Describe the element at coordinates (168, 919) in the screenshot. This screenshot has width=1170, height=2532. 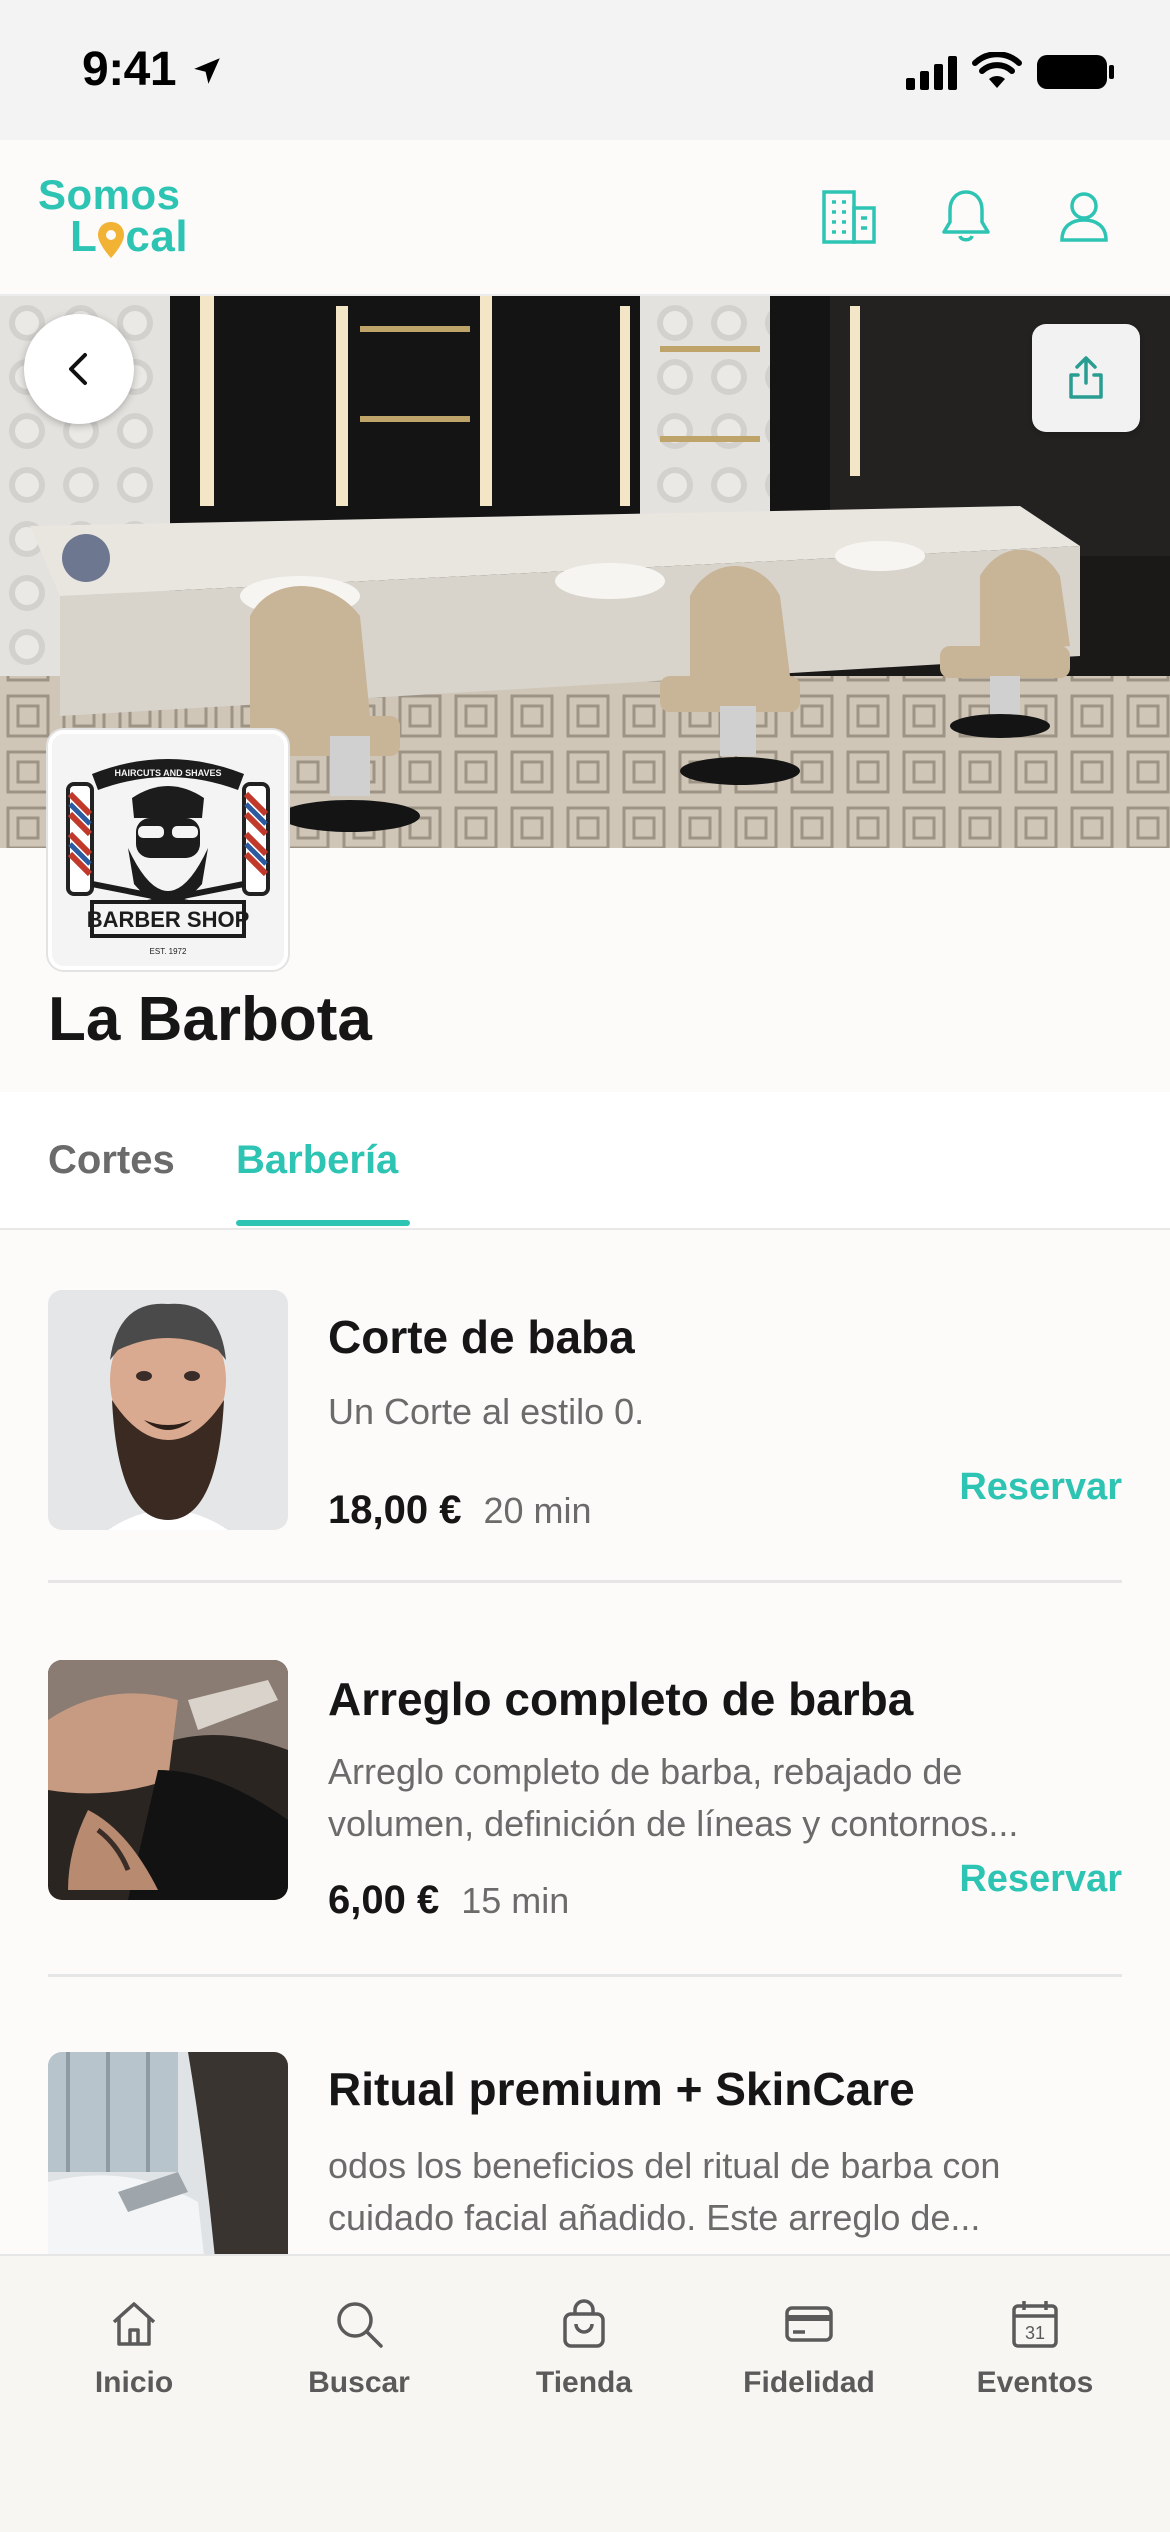
I see `logo-main-text: BARBER SHOP` at that location.